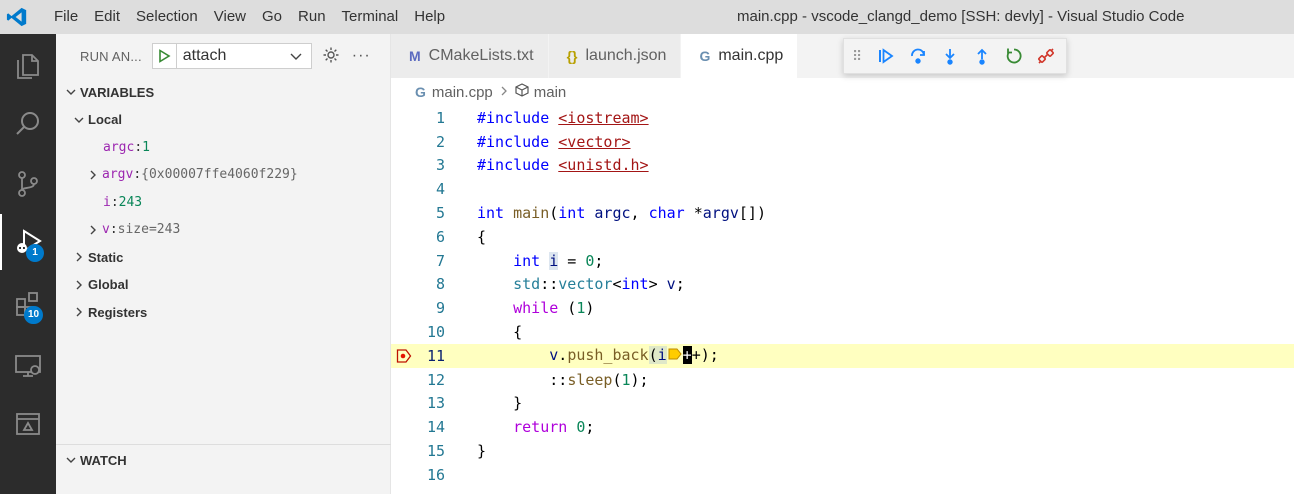 This screenshot has height=494, width=1294. I want to click on menu-help: Help, so click(429, 17).